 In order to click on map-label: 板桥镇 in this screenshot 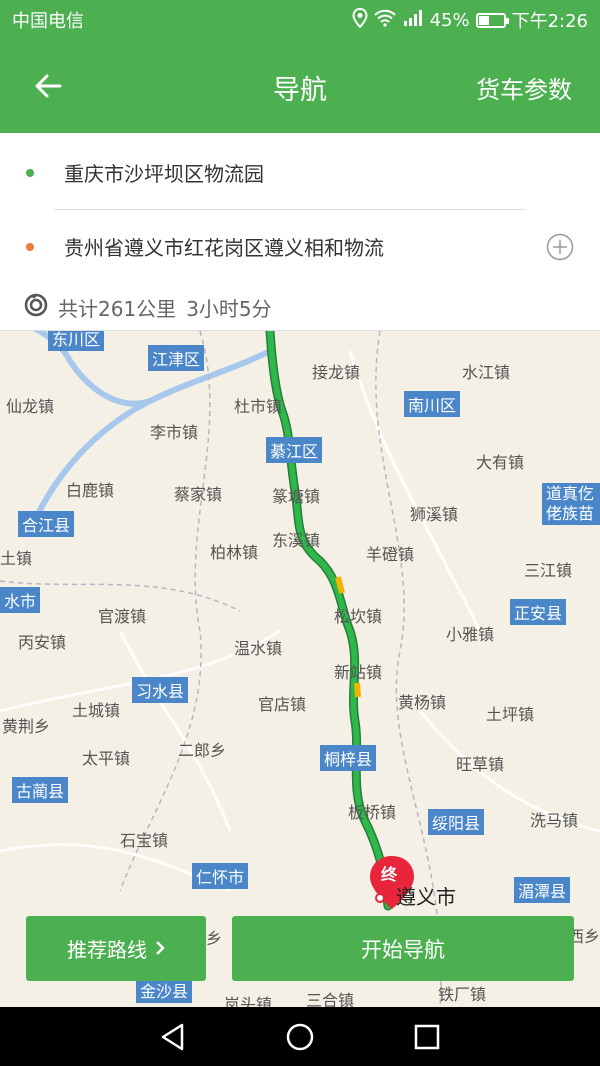, I will do `click(372, 812)`.